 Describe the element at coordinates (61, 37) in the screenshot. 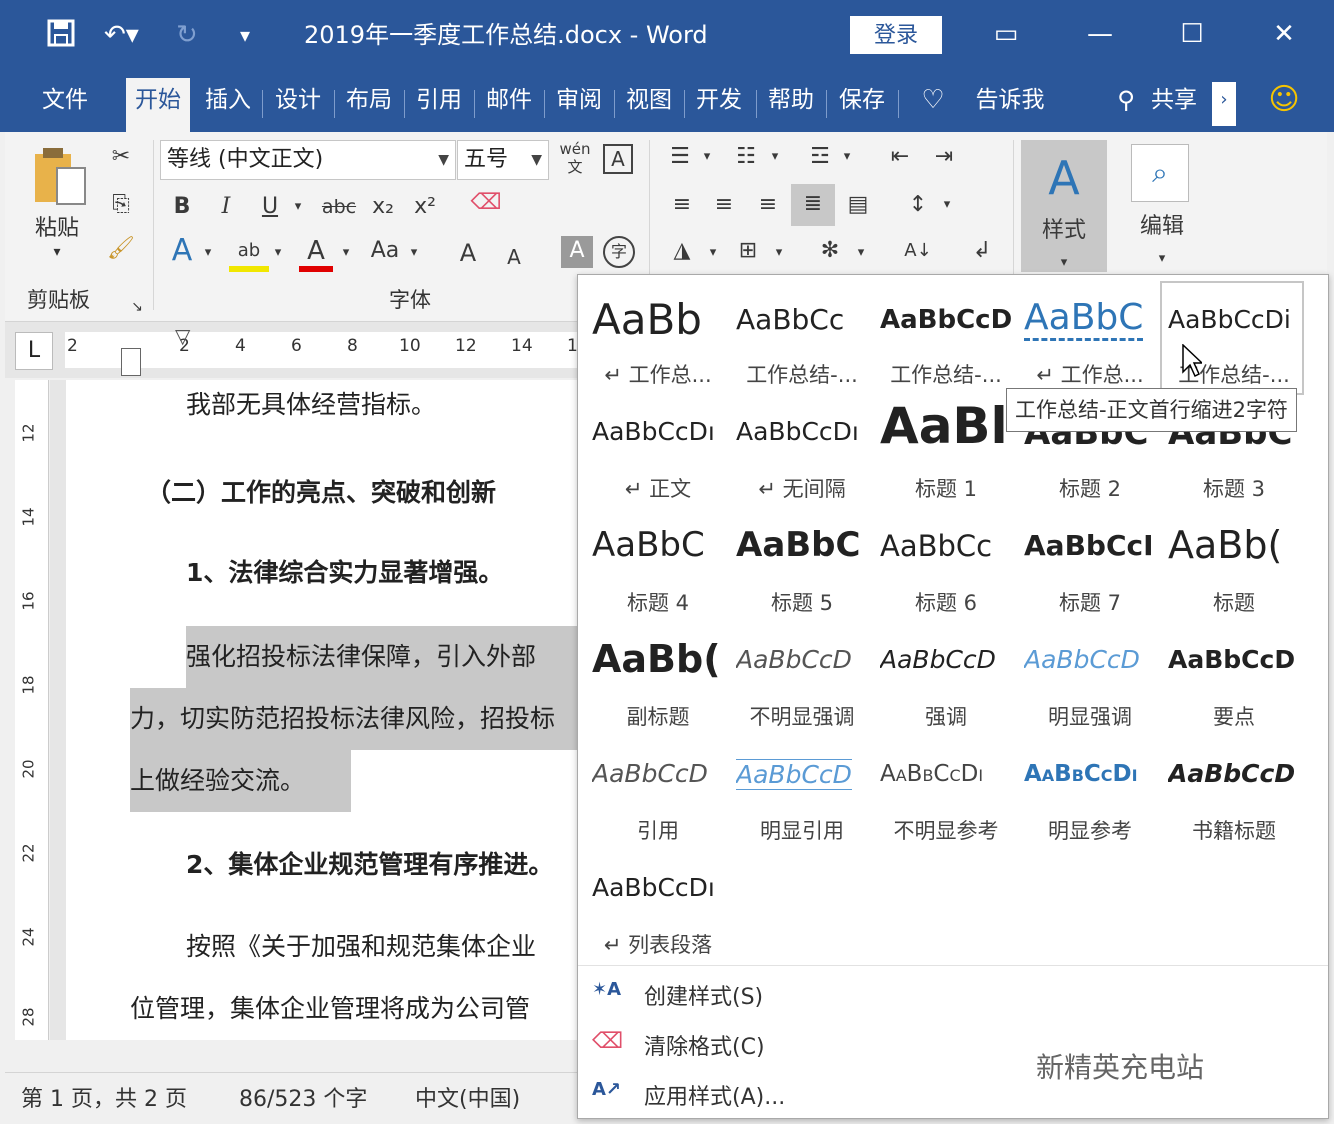

I see `save-icon` at that location.